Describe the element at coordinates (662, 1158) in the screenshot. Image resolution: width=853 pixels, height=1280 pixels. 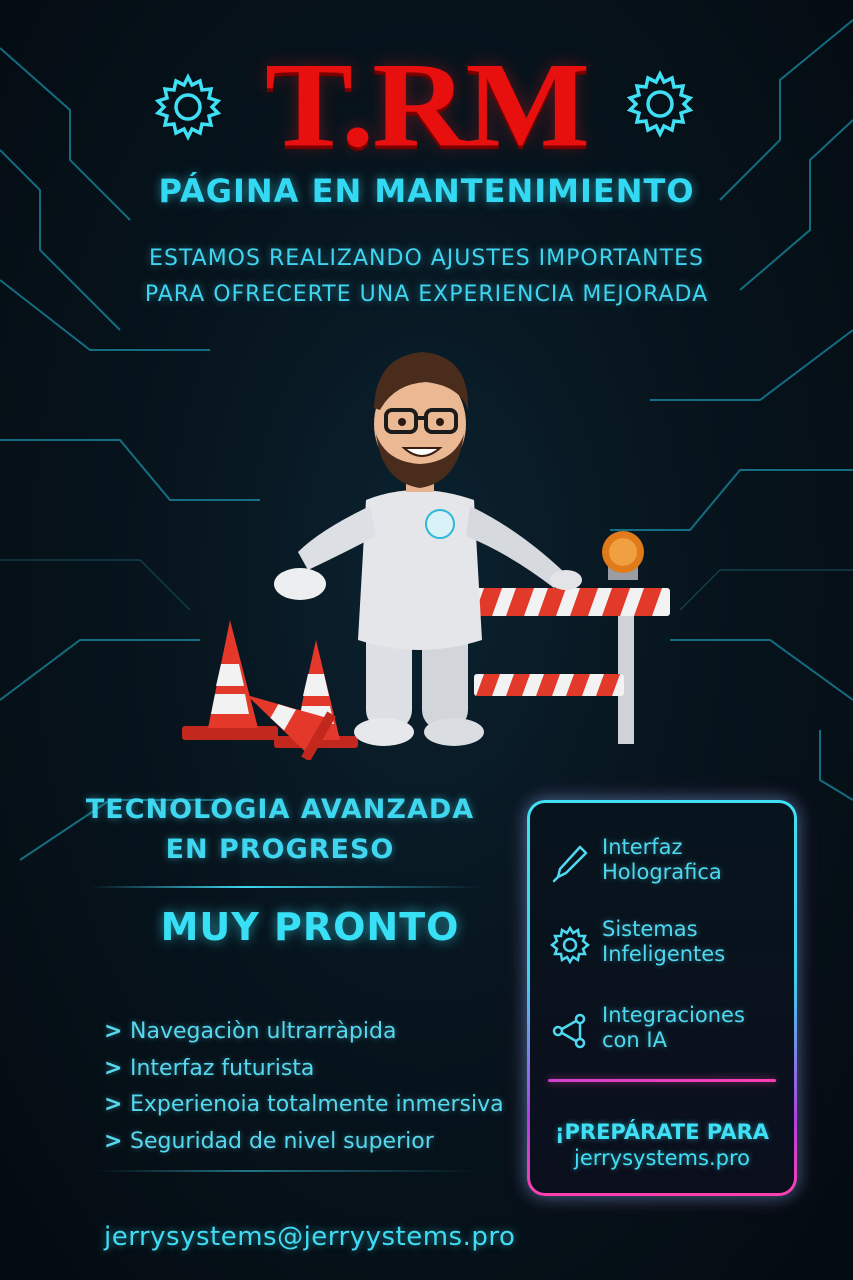
I see `cta-website-link: jerrysystems.pro` at that location.